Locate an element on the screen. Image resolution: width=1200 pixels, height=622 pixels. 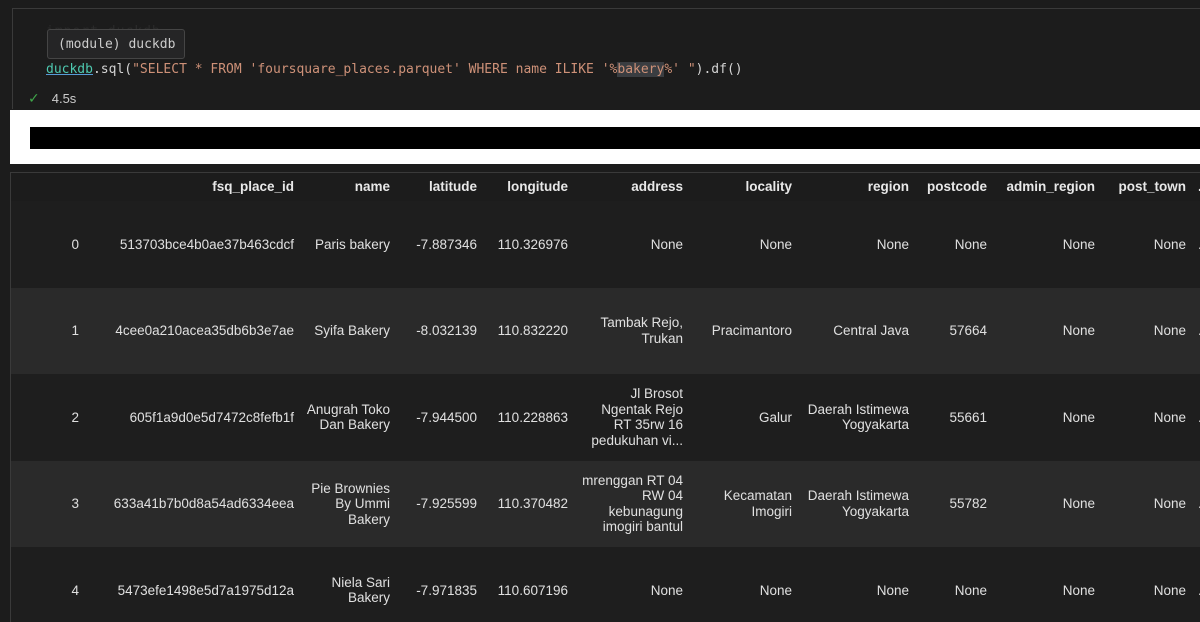
cell-fsq-place-id: 633a41b7b0d8a54ad6334eea is located at coordinates (203, 503).